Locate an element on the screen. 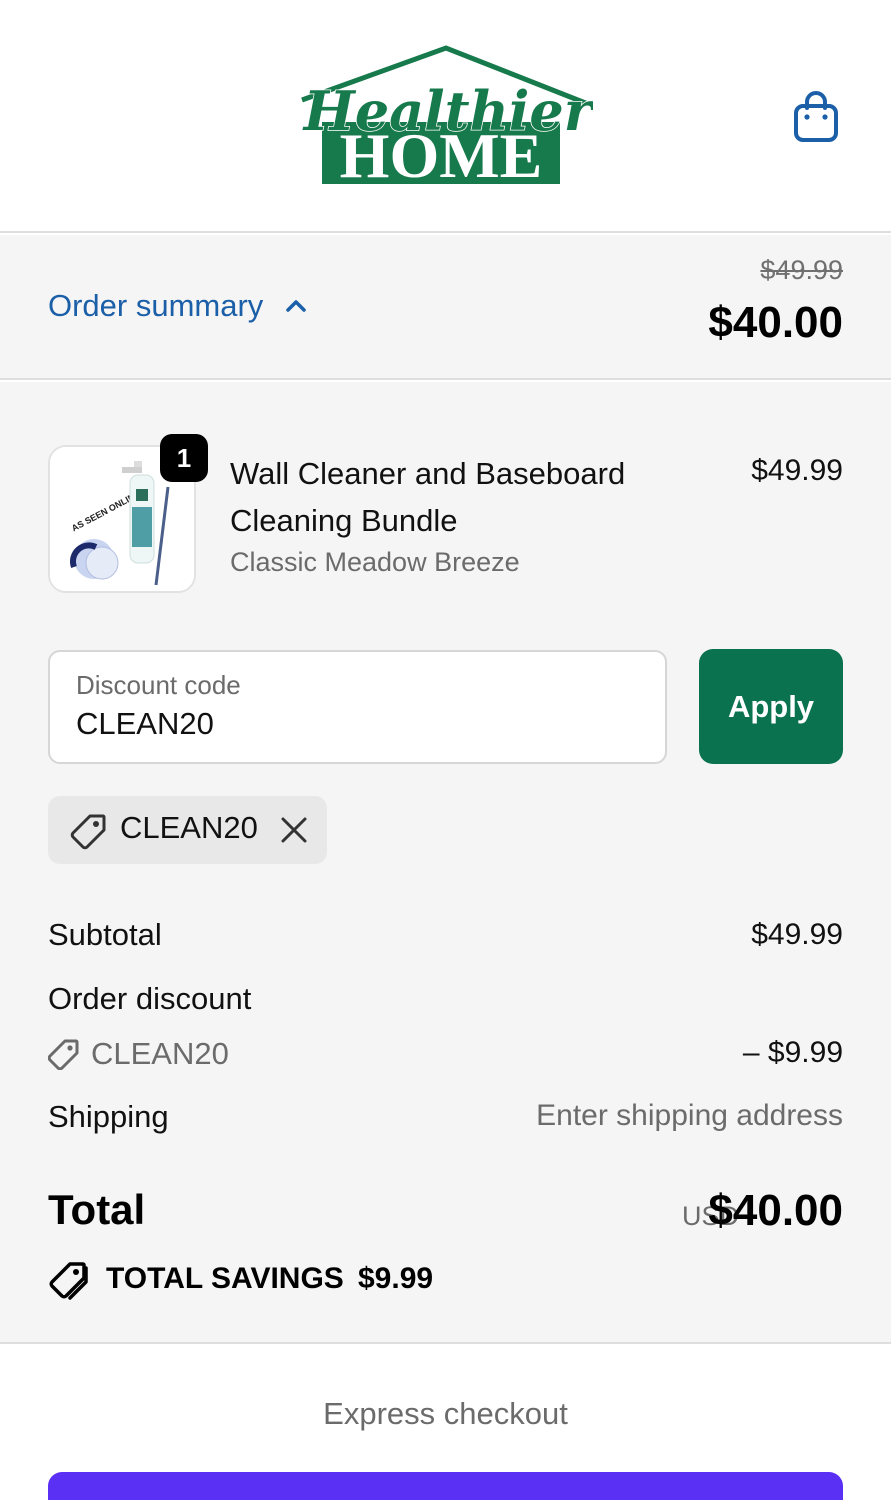 The height and width of the screenshot is (1500, 891). order-discount-code: CLEAN20 is located at coordinates (160, 1053).